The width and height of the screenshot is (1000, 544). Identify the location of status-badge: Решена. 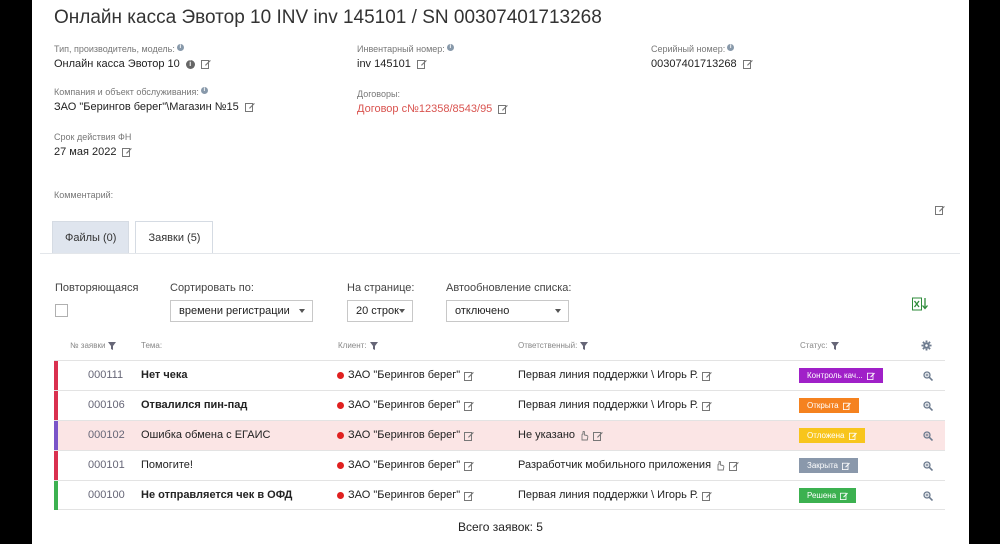
(828, 495).